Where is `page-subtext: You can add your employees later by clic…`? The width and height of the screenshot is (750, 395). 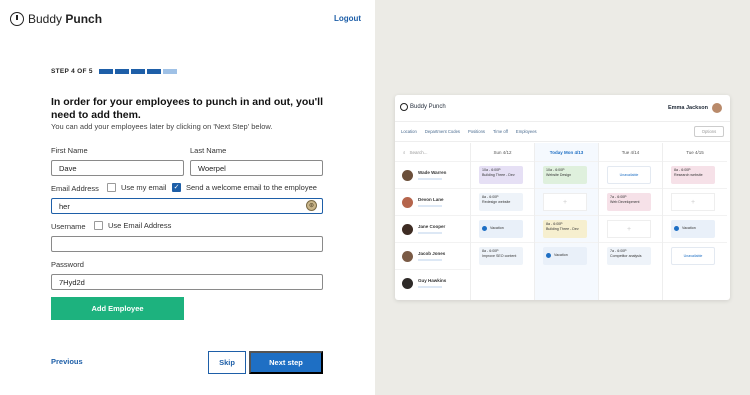 page-subtext: You can add your employees later by clic… is located at coordinates (162, 126).